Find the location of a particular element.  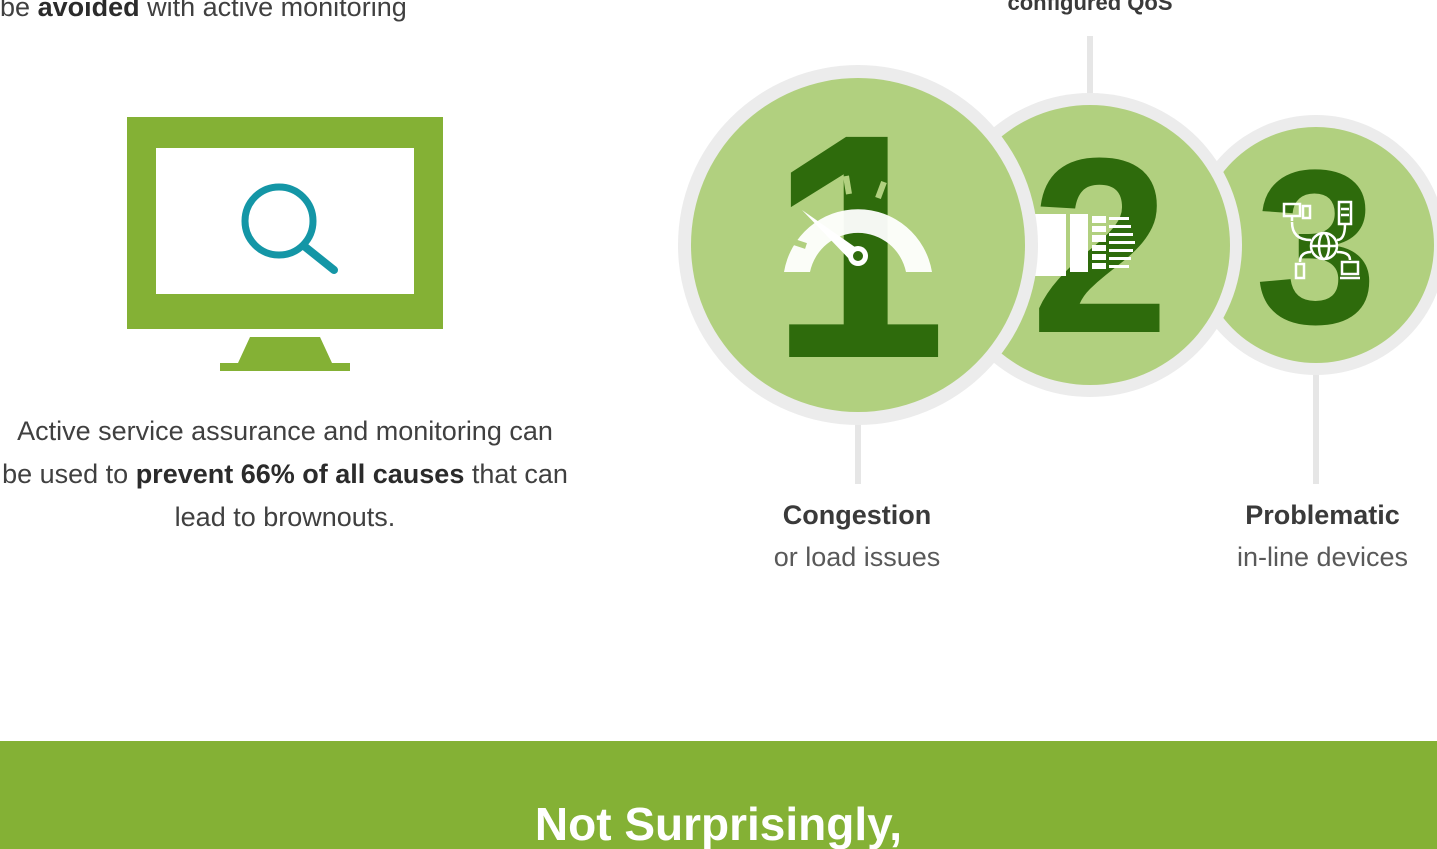

cause-3-label: Problematic in-line devices is located at coordinates (1322, 536).